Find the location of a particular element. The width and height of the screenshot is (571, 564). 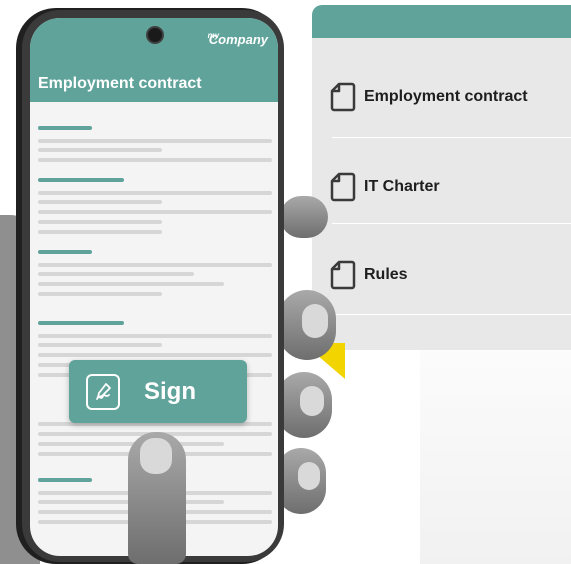

panel-header is located at coordinates (441, 21).